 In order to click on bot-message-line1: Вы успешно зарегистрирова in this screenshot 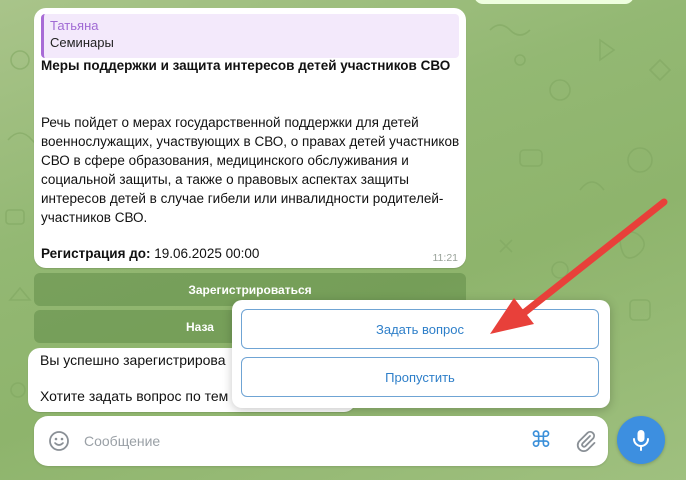, I will do `click(133, 360)`.